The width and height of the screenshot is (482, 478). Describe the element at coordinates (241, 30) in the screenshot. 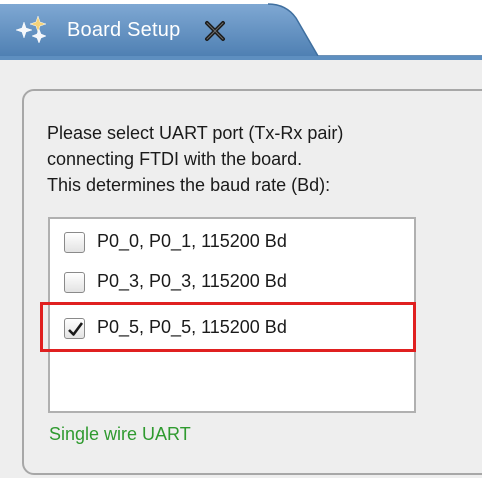

I see `tab-strip: Board Setup` at that location.